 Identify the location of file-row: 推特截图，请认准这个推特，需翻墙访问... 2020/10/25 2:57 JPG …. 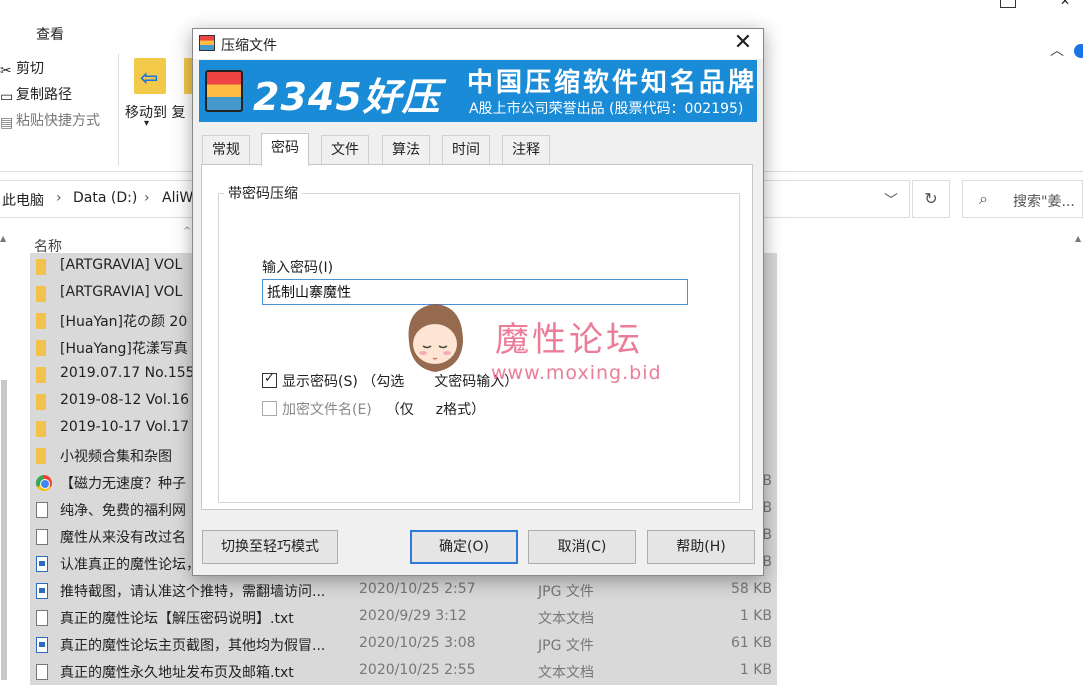
(403, 590).